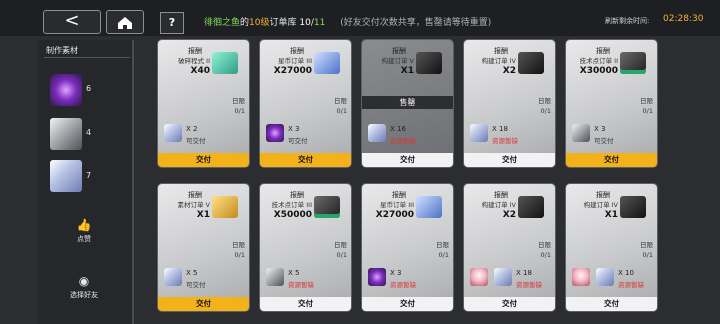  I want to click on required-quantity: X 3, so click(396, 273).